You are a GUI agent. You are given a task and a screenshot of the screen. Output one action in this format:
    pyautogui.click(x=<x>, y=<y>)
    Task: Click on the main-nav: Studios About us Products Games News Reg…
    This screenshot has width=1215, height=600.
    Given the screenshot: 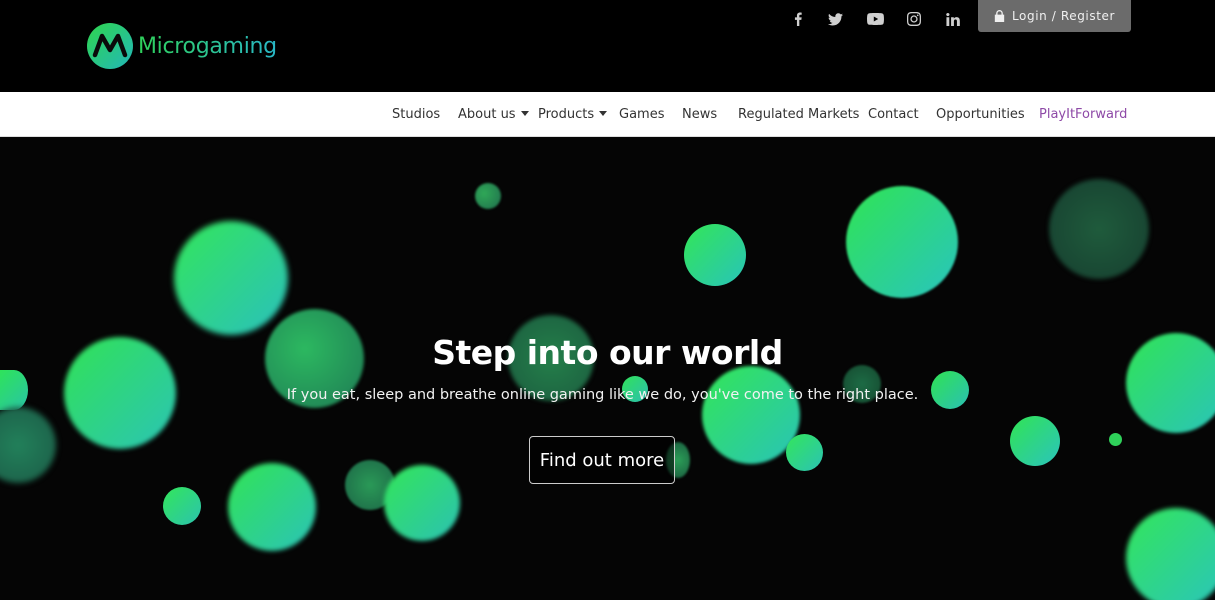 What is the action you would take?
    pyautogui.click(x=607, y=114)
    